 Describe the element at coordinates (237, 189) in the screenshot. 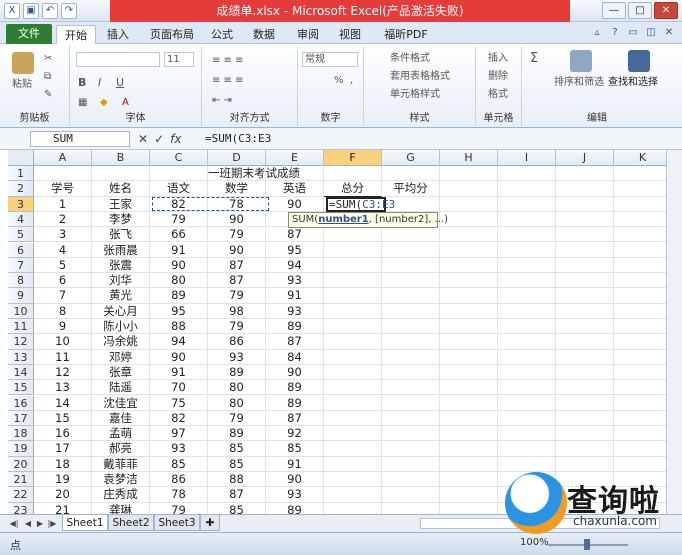

I see `cell-d2: 数学` at that location.